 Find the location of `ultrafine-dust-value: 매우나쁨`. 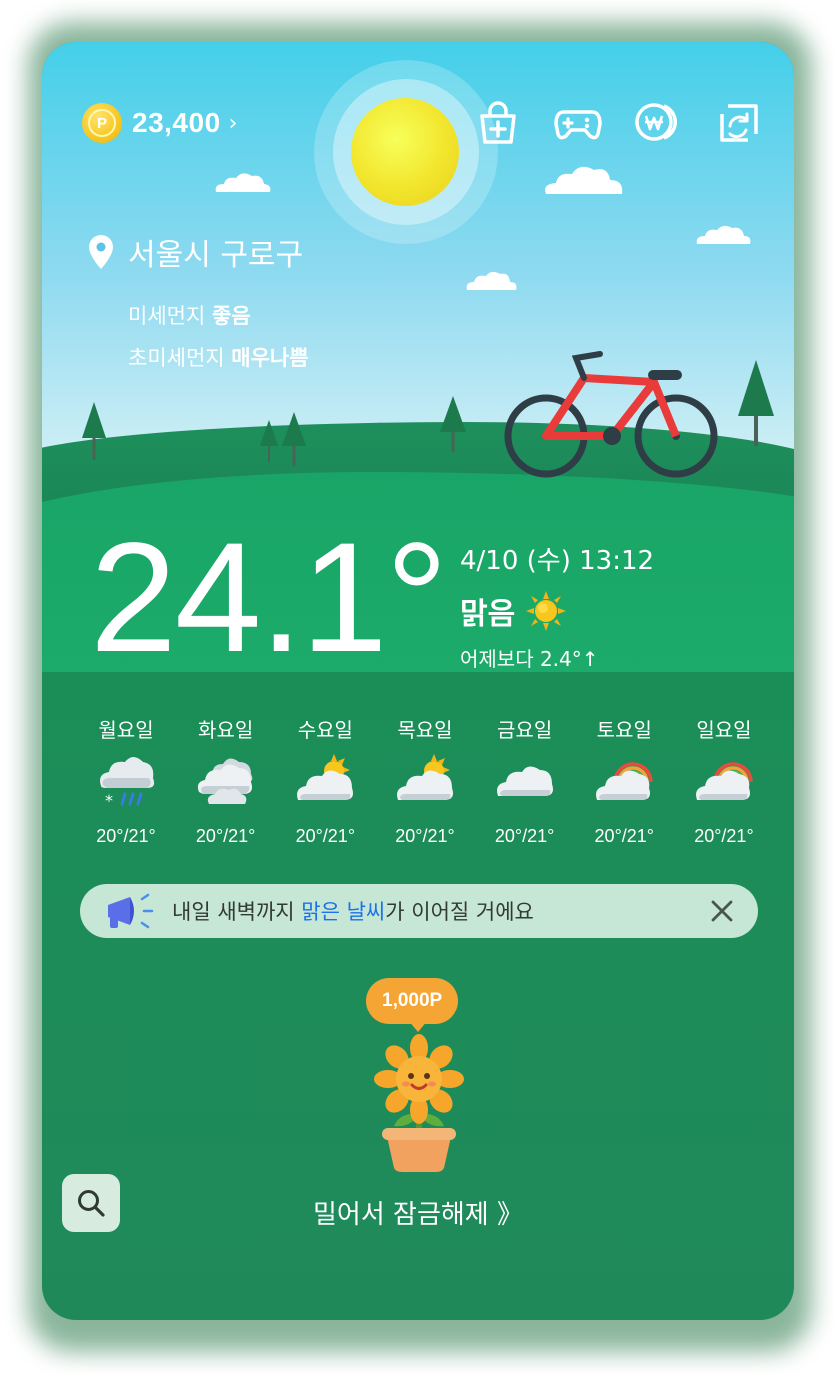

ultrafine-dust-value: 매우나쁨 is located at coordinates (270, 358).